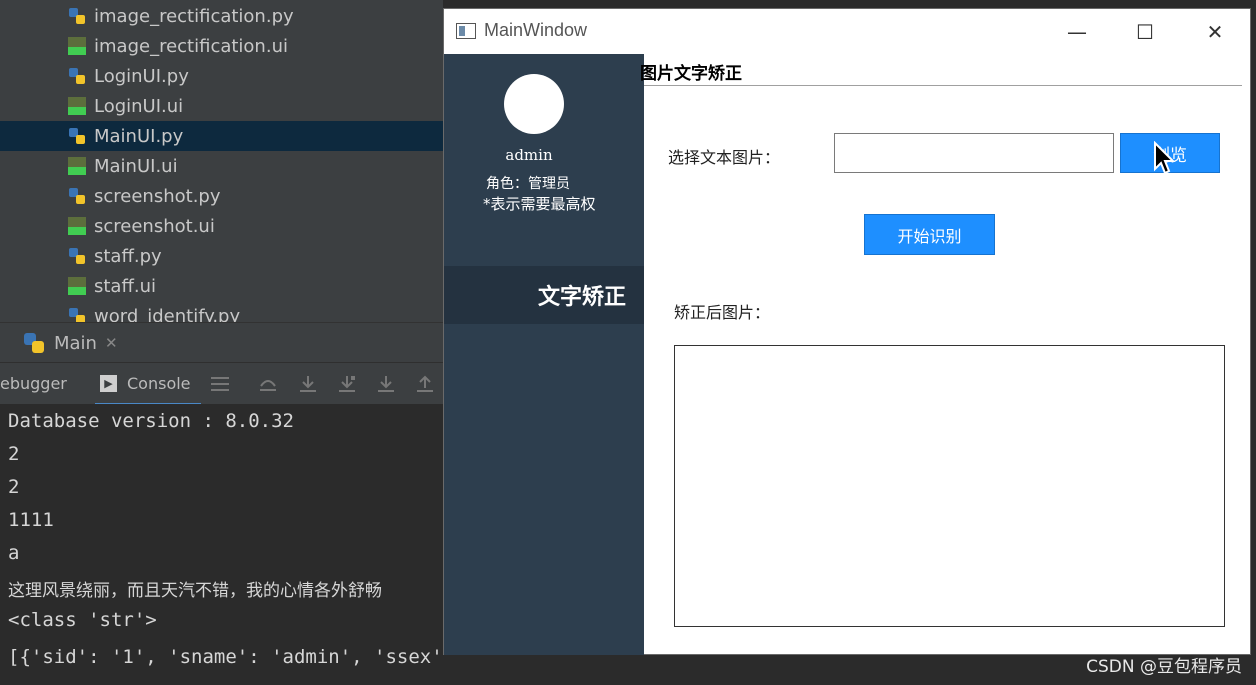 This screenshot has width=1256, height=685. Describe the element at coordinates (536, 30) in the screenshot. I see `window-title: MainWindow` at that location.